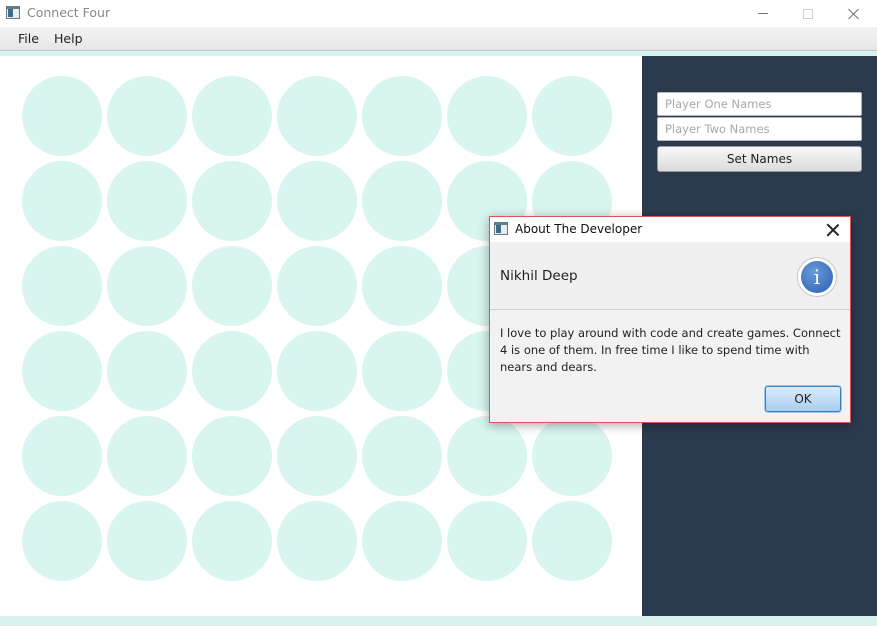 The image size is (877, 626). Describe the element at coordinates (833, 230) in the screenshot. I see `dialog-close-icon` at that location.